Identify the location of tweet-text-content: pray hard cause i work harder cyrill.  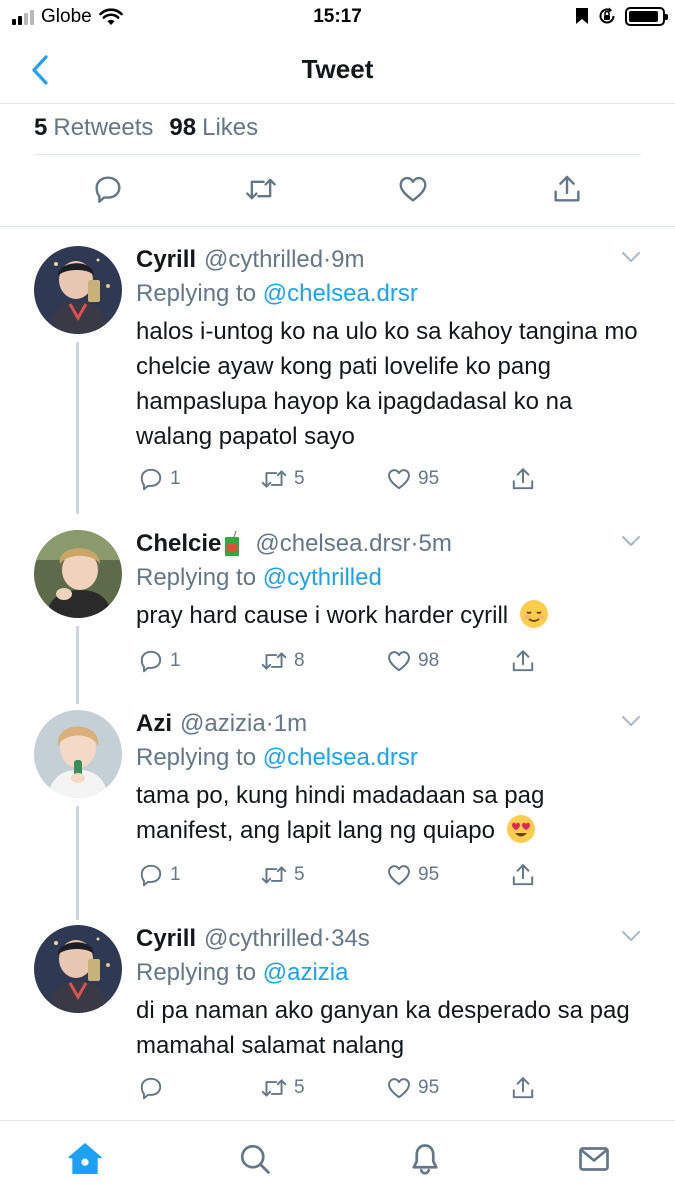
(322, 615).